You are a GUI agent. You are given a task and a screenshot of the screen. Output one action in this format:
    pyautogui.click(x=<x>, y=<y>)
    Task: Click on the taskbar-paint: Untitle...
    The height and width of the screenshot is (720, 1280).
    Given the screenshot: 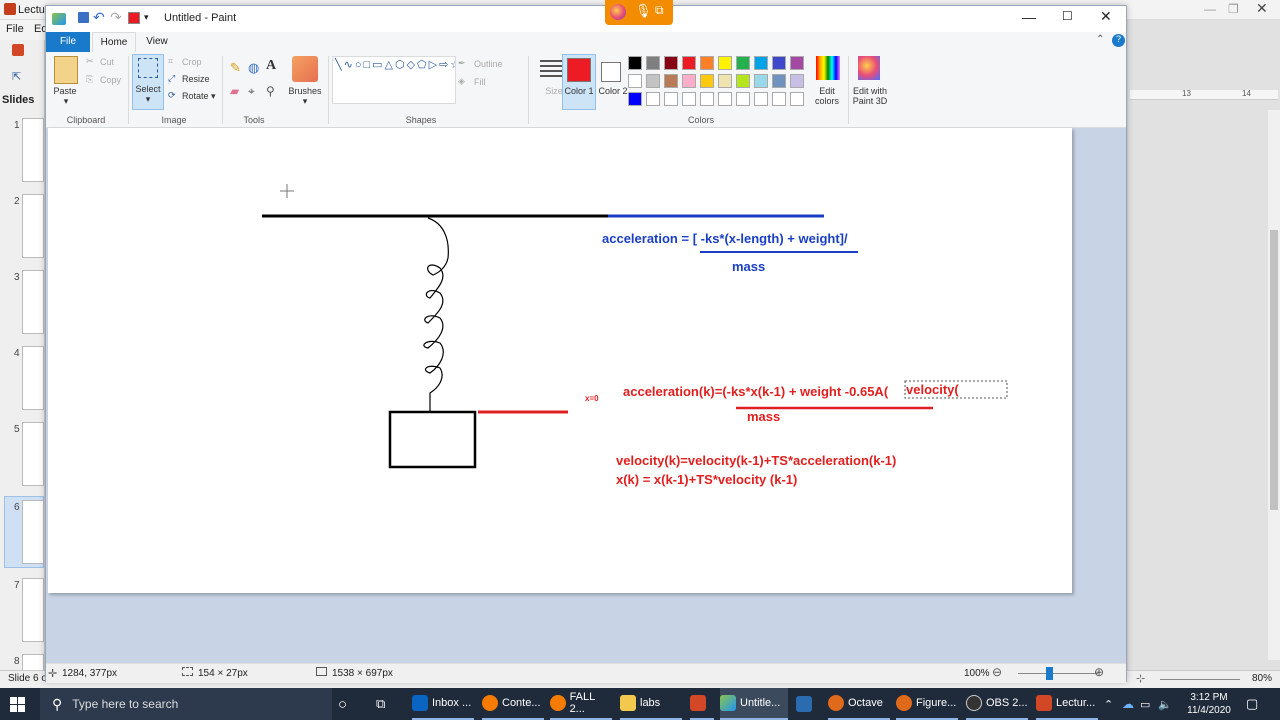 What is the action you would take?
    pyautogui.click(x=754, y=704)
    